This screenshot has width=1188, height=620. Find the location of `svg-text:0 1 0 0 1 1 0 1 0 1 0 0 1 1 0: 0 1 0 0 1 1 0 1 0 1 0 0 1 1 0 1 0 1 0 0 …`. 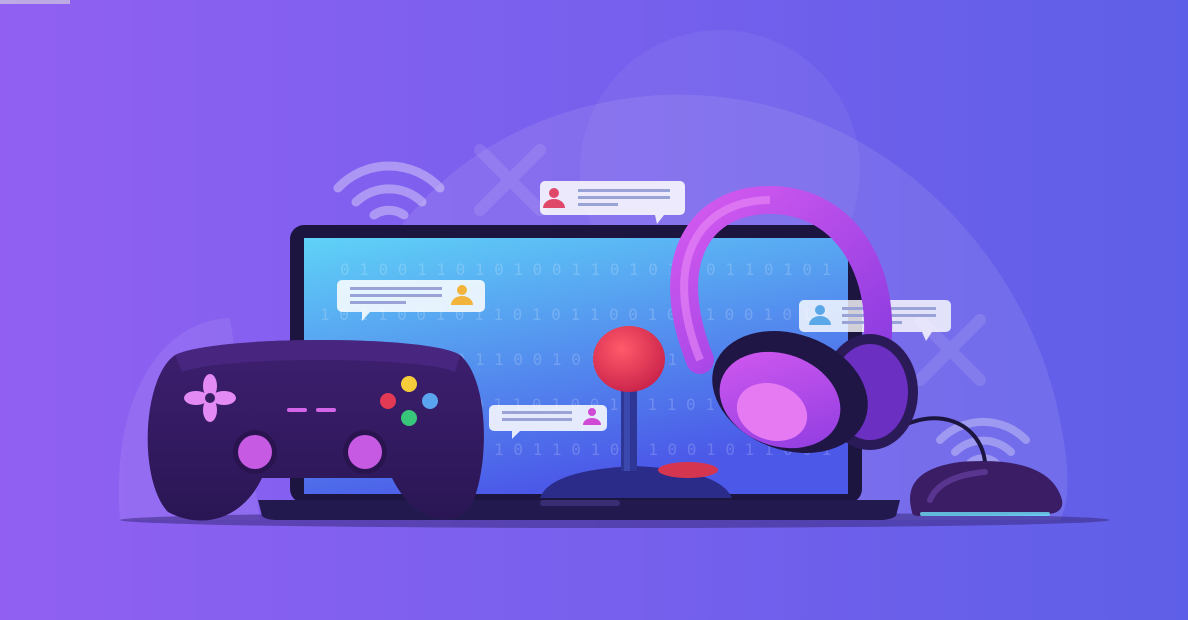

svg-text:0 1 0 0 1 1 0 1 0 1 0 0 1 1 0: 0 1 0 0 1 1 0 1 0 1 0 0 1 1 0 1 0 1 0 0 … is located at coordinates (585, 269).